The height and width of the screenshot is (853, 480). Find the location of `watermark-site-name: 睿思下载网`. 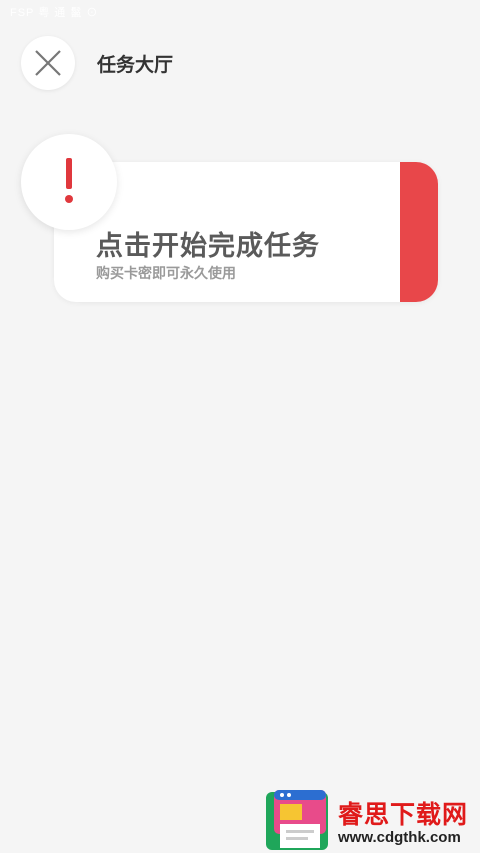

watermark-site-name: 睿思下载网 is located at coordinates (403, 814).